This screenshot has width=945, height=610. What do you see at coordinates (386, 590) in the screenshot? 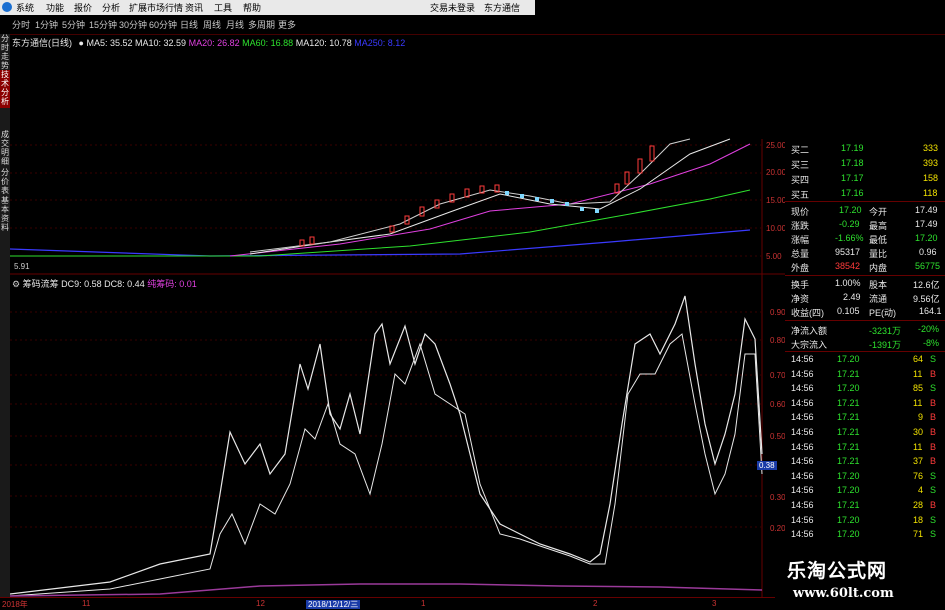
I see `chip-line` at bounding box center [386, 590].